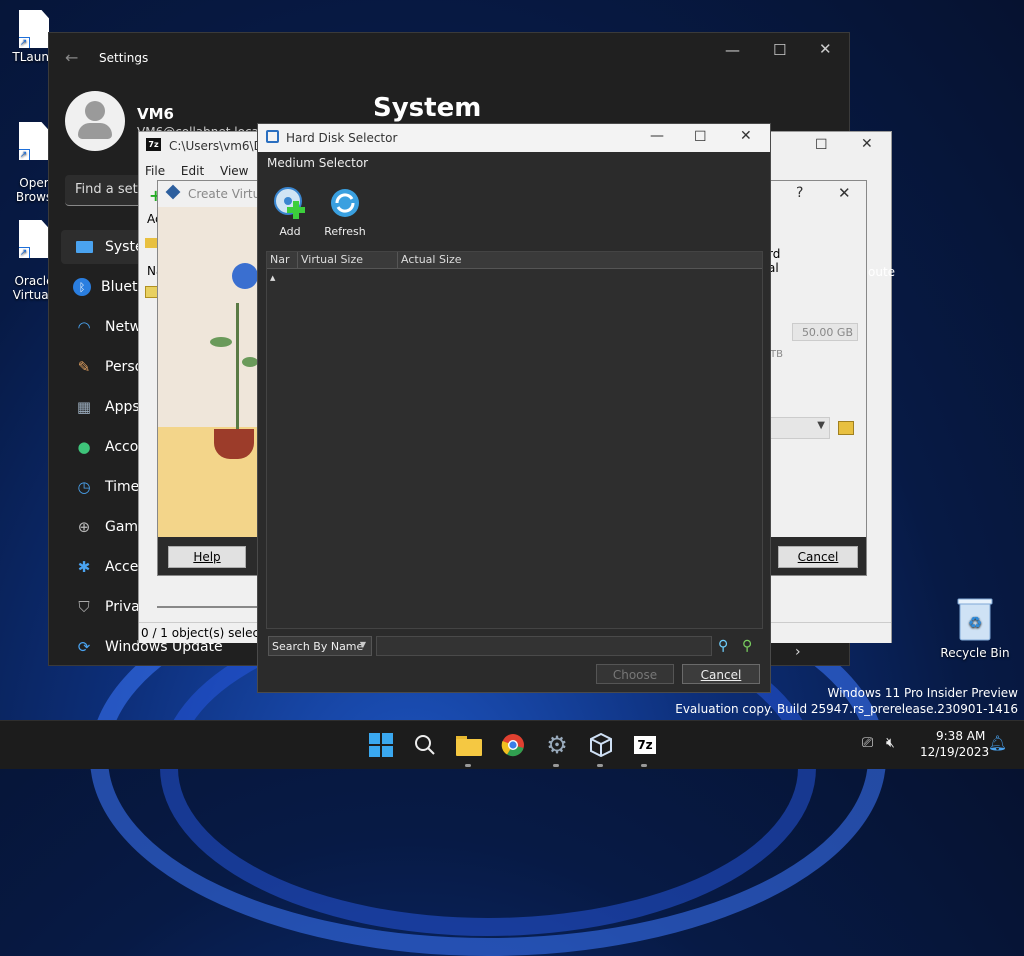 The image size is (1024, 956). I want to click on sevenzip-menubar: File Edit View F, so click(208, 171).